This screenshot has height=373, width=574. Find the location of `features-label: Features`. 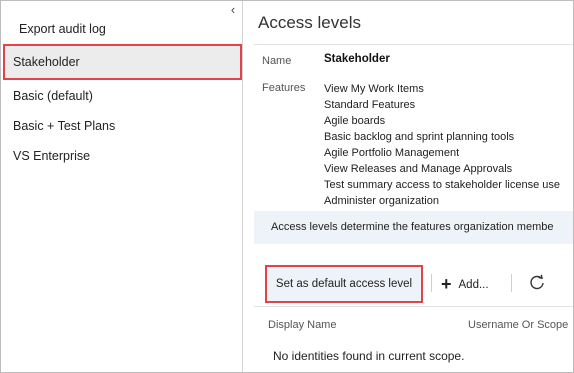

features-label: Features is located at coordinates (284, 88).